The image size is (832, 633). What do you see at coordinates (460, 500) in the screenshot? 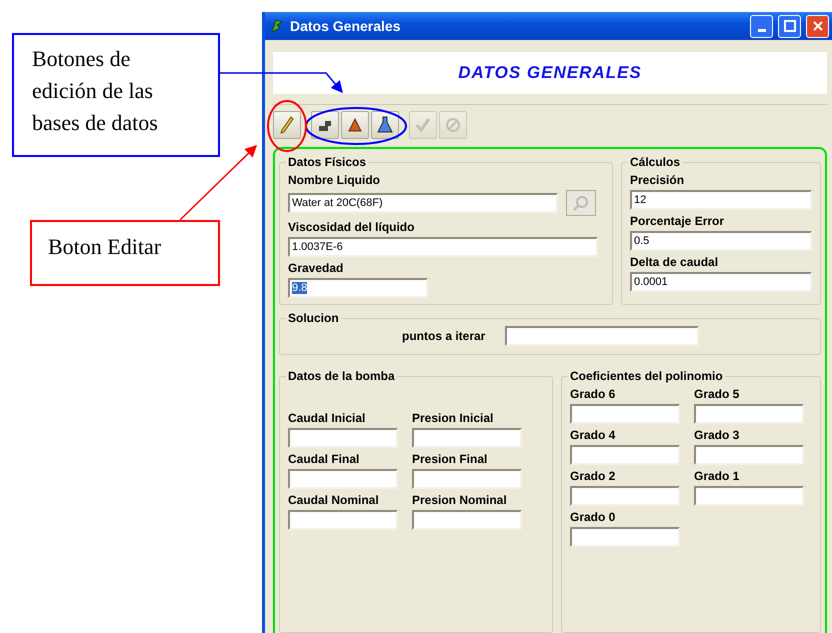
I see `field-label: Presion Nominal` at bounding box center [460, 500].